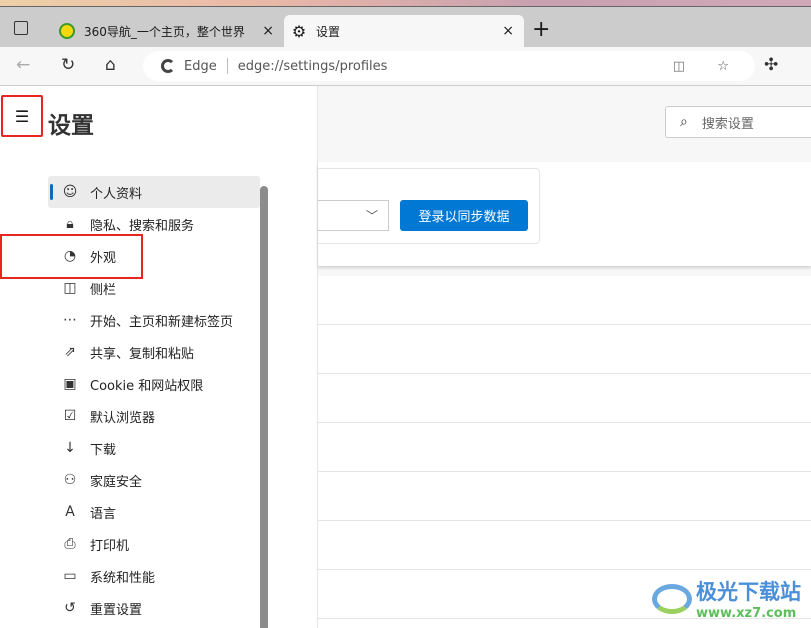  What do you see at coordinates (70, 512) in the screenshot?
I see `language-icon: A` at bounding box center [70, 512].